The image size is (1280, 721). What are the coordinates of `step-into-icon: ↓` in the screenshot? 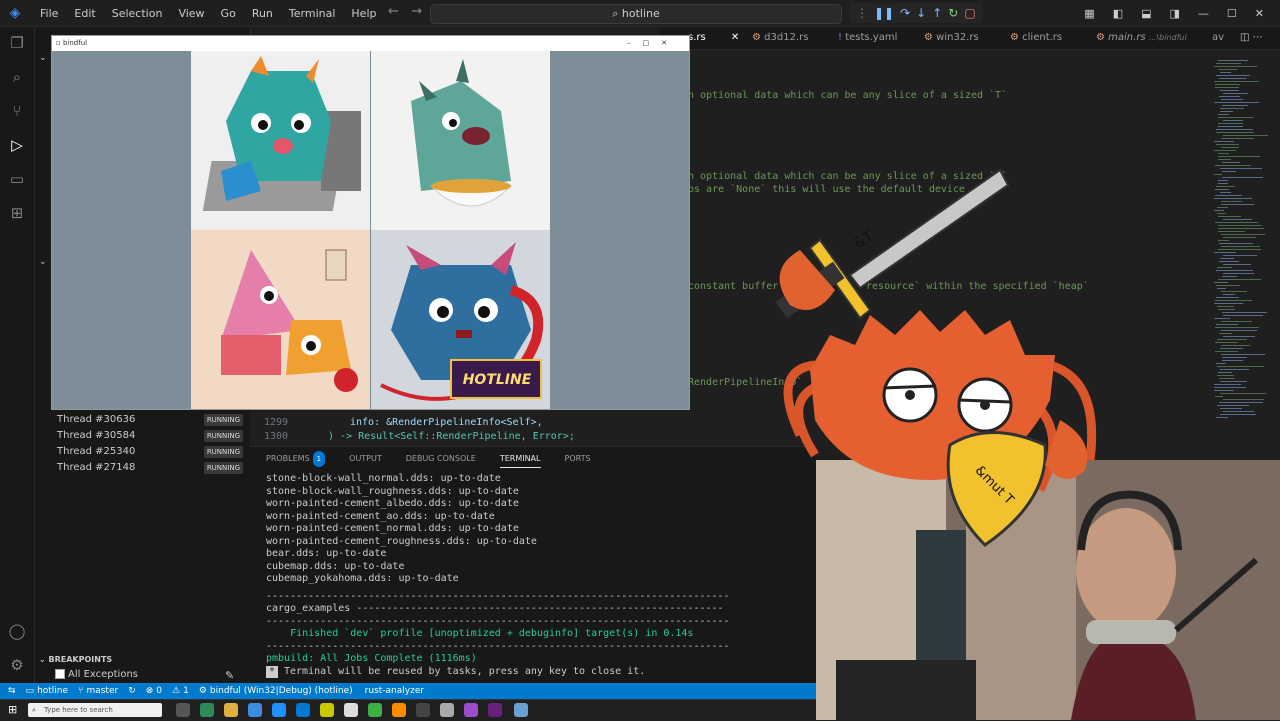 It's located at (921, 13).